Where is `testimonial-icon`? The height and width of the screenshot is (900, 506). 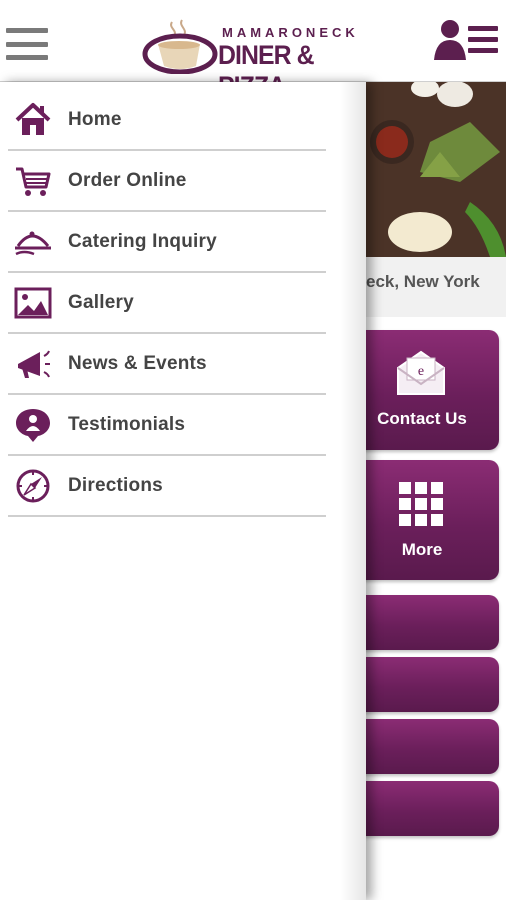
testimonial-icon is located at coordinates (33, 425).